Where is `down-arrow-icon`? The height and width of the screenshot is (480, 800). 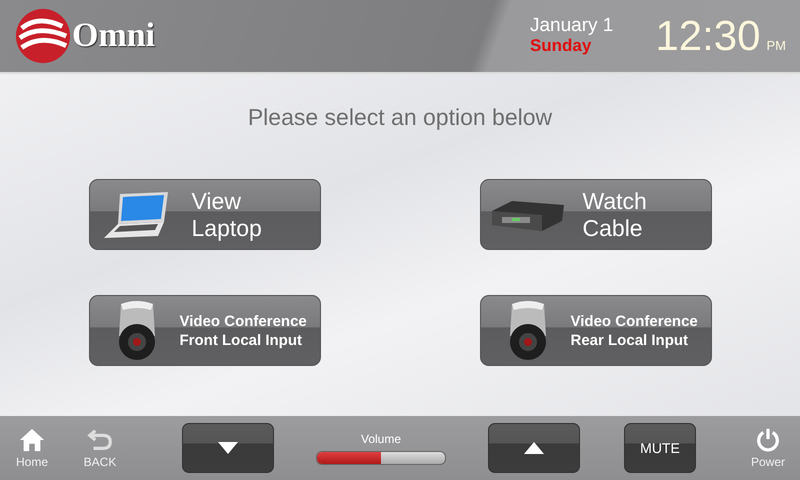 down-arrow-icon is located at coordinates (228, 448).